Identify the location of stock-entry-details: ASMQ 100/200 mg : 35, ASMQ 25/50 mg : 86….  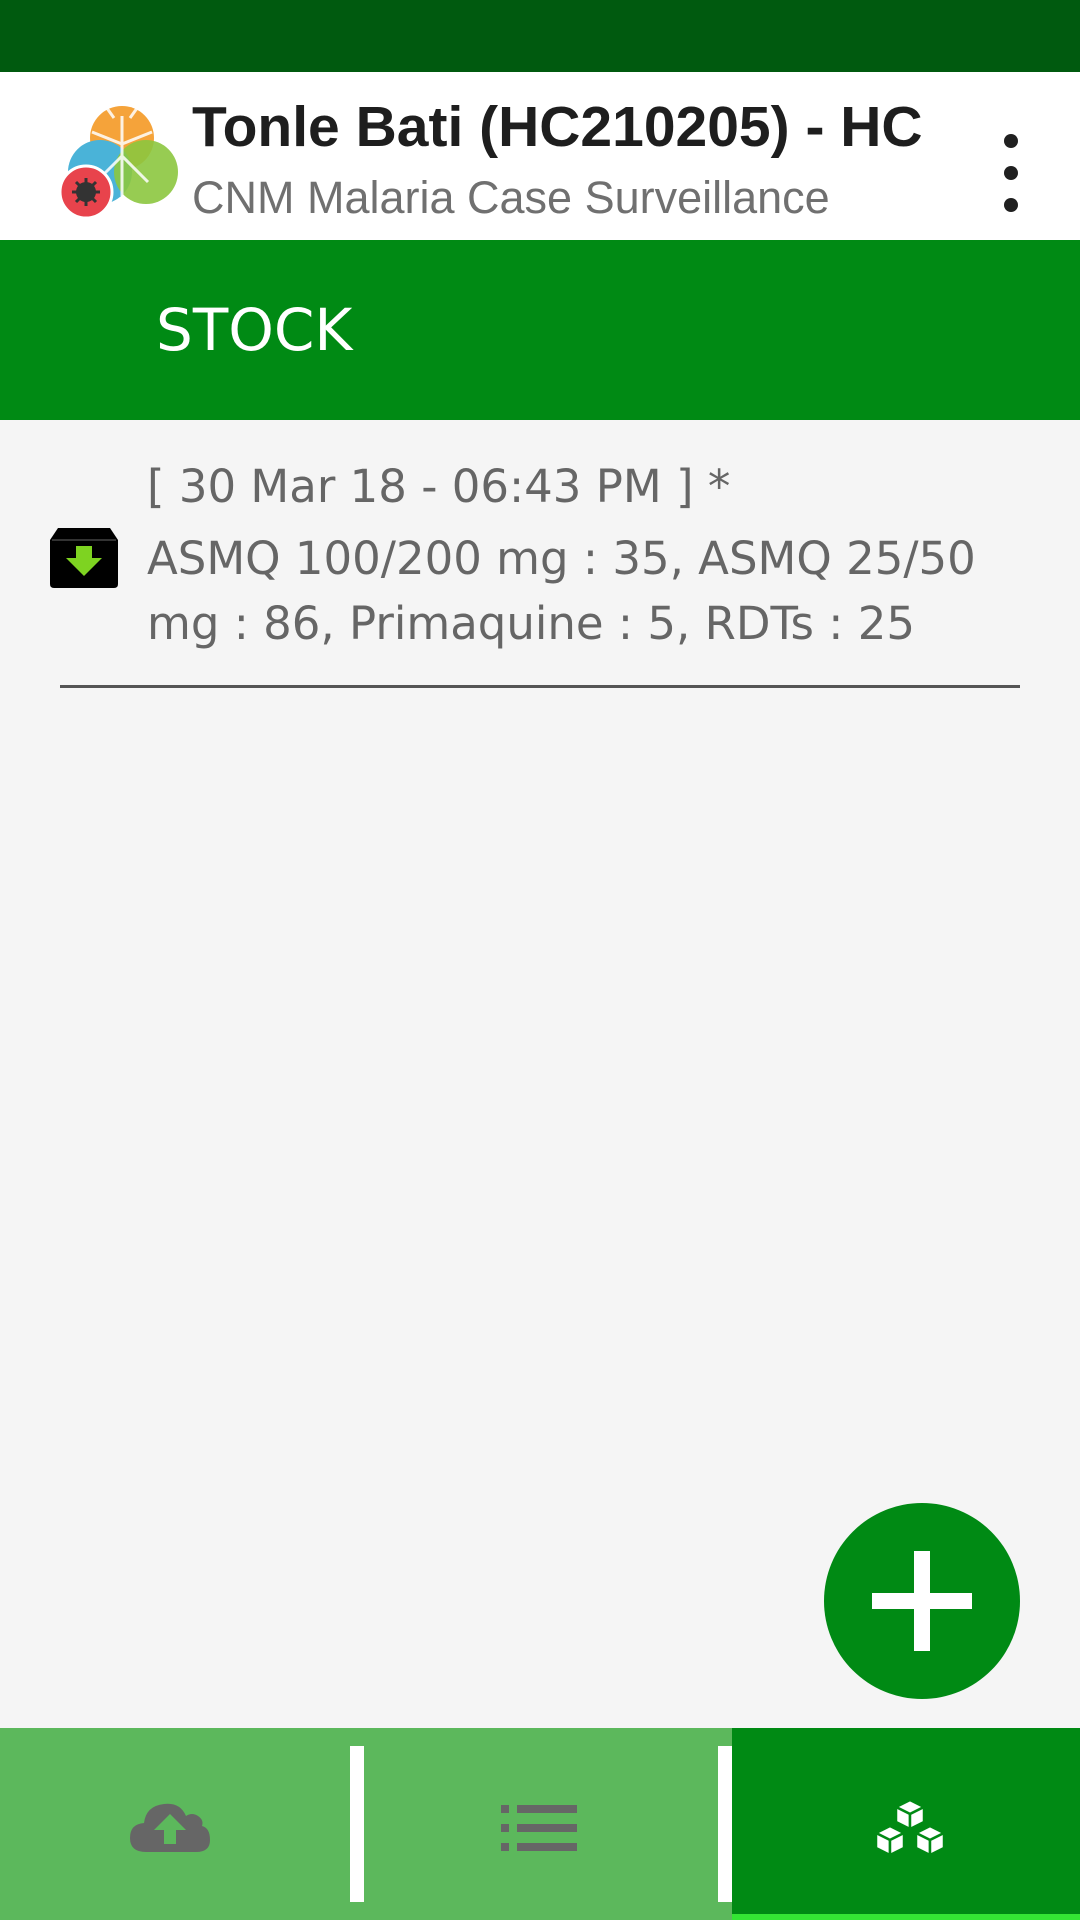
(561, 591).